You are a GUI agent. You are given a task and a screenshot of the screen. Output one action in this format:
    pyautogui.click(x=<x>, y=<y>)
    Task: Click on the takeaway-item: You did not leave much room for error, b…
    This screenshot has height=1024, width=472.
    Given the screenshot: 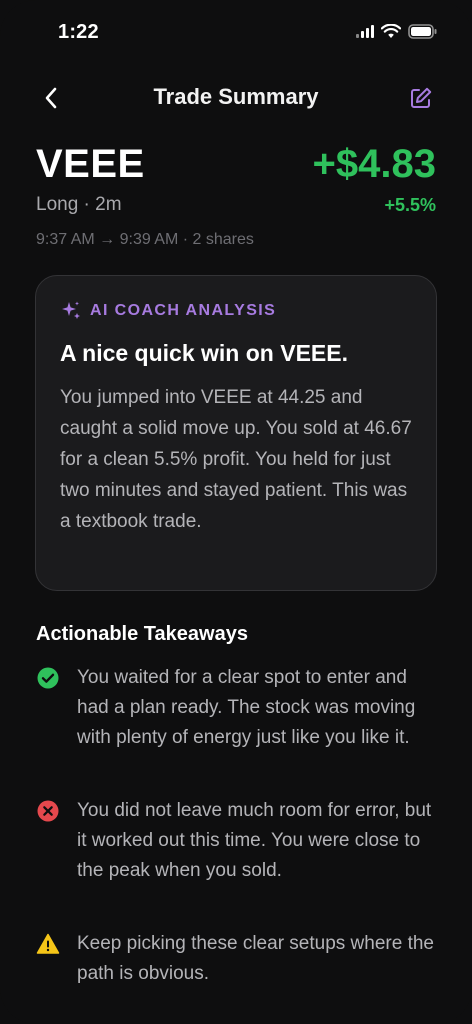 What is the action you would take?
    pyautogui.click(x=238, y=841)
    